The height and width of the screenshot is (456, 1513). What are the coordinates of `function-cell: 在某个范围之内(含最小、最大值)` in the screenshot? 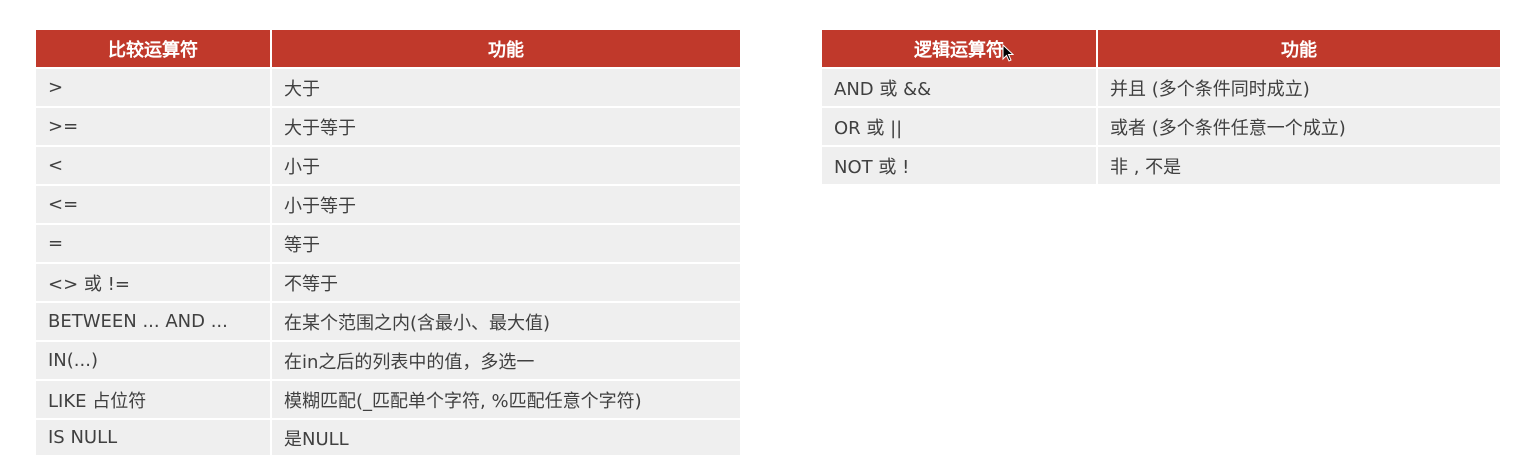 It's located at (505, 322).